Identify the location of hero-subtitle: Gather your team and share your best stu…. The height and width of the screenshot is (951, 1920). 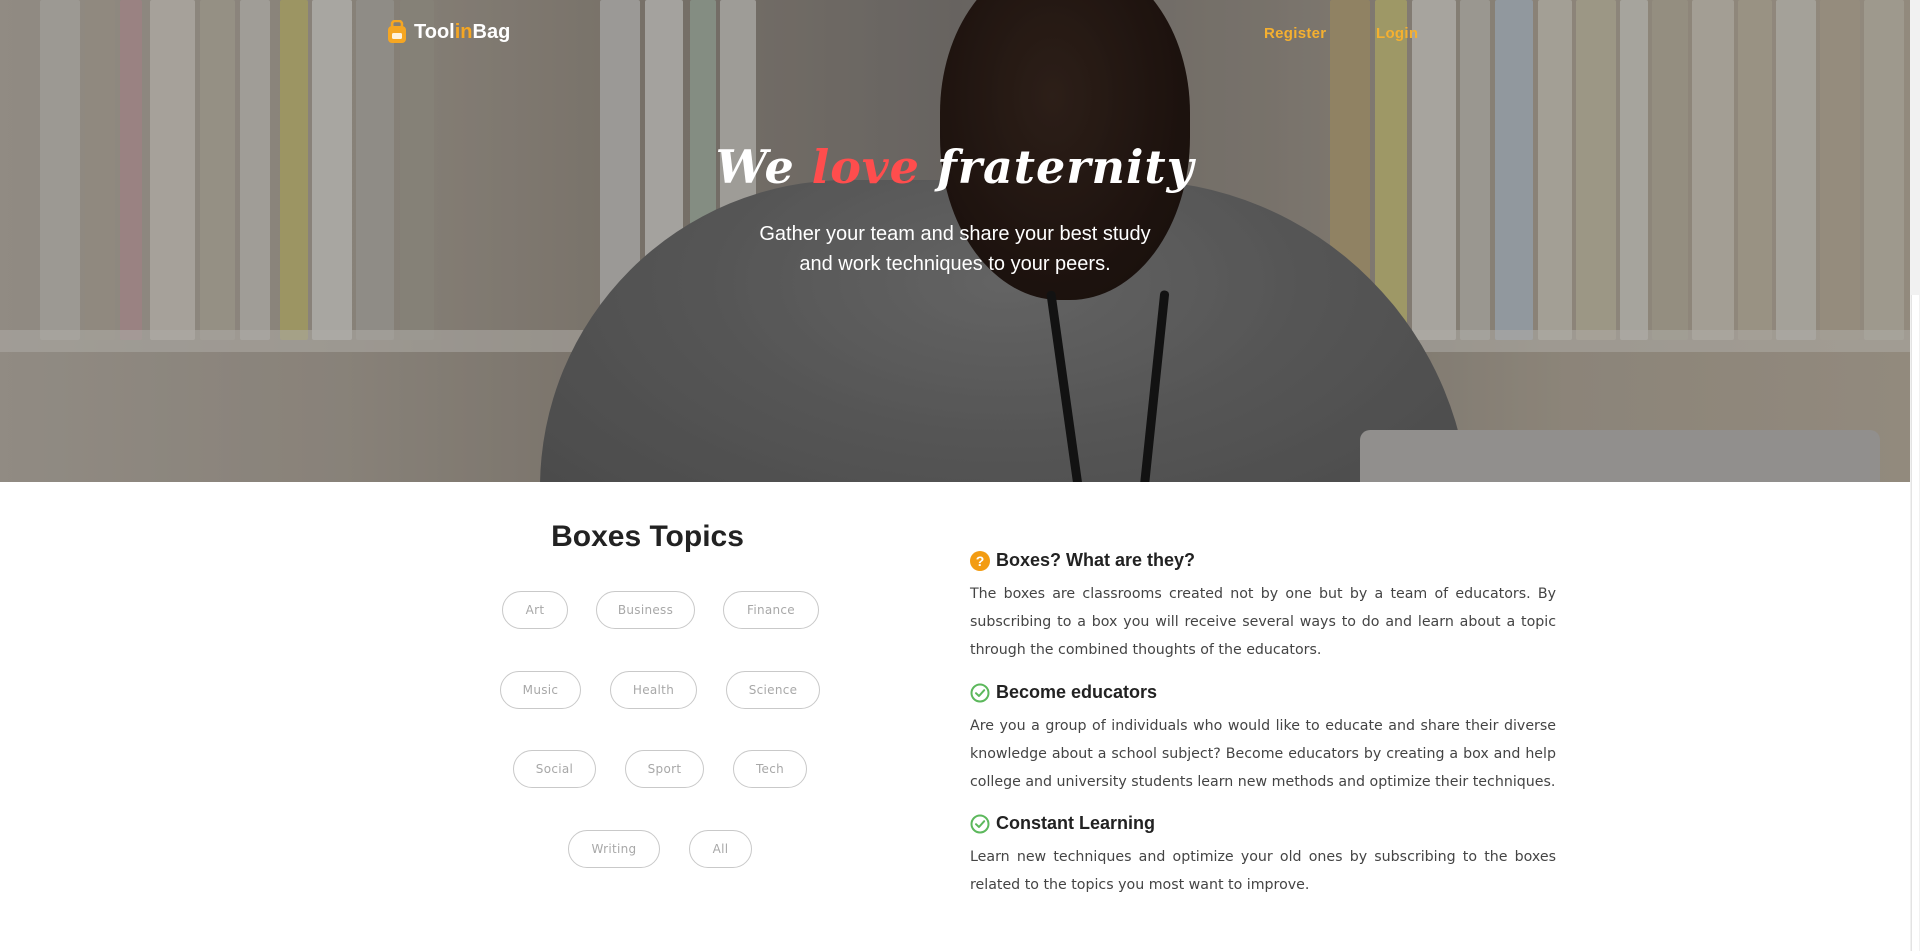
(955, 249).